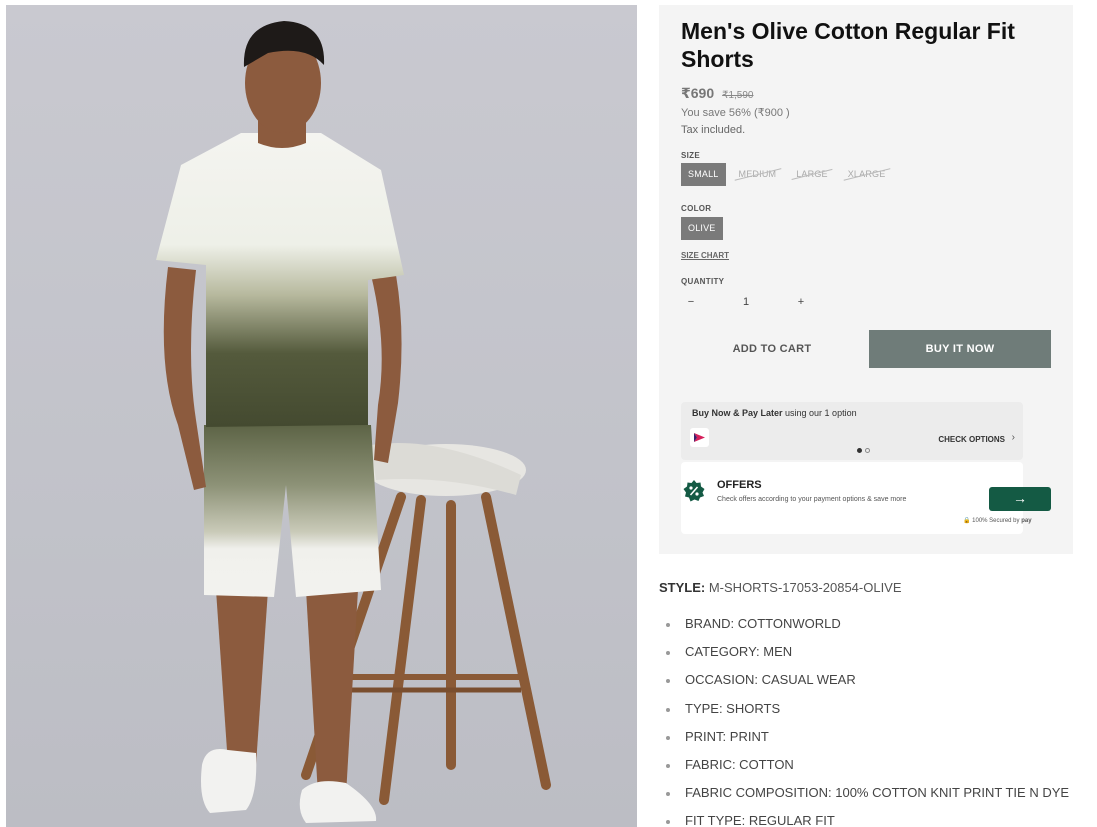  What do you see at coordinates (971, 439) in the screenshot?
I see `check-options-link: CHECK OPTIONS` at bounding box center [971, 439].